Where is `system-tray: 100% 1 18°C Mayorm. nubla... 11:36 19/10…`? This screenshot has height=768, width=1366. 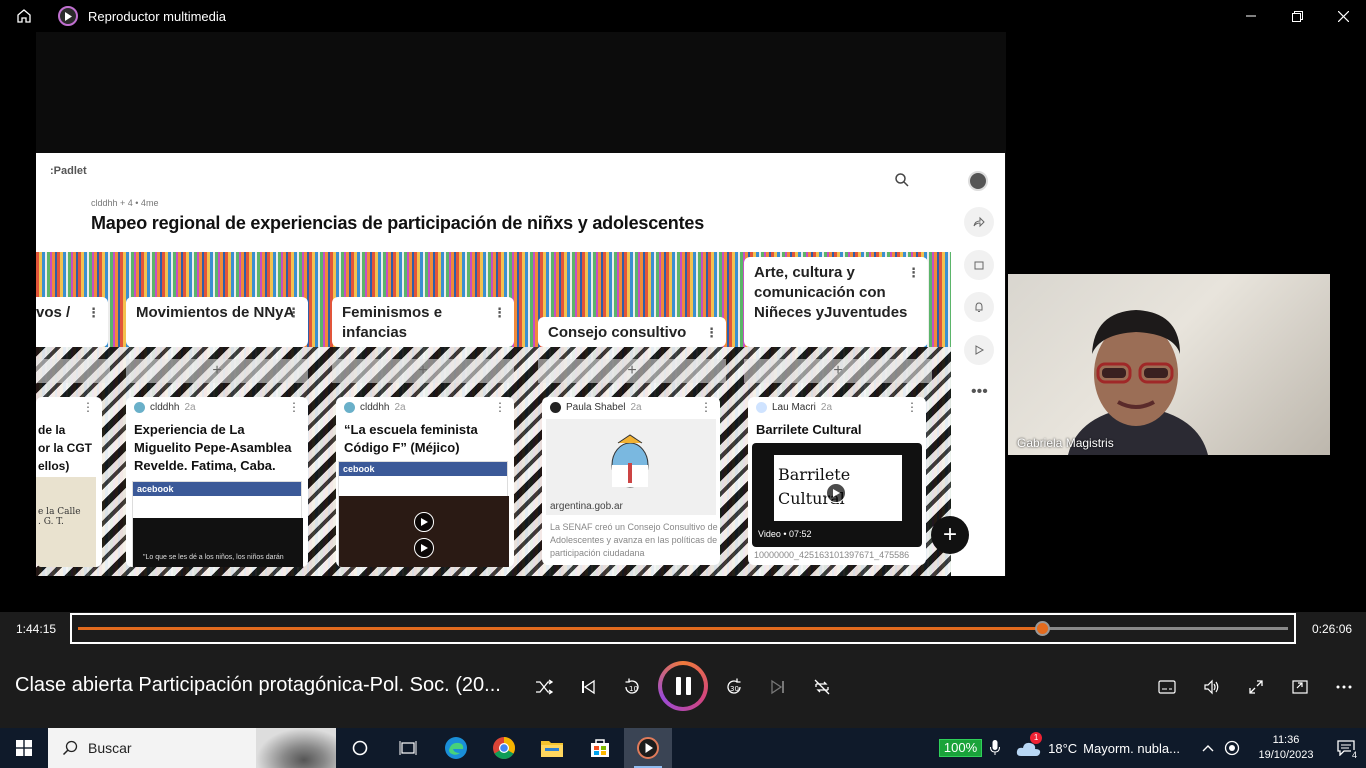
system-tray: 100% 1 18°C Mayorm. nubla... 11:36 19/10… is located at coordinates (1152, 748).